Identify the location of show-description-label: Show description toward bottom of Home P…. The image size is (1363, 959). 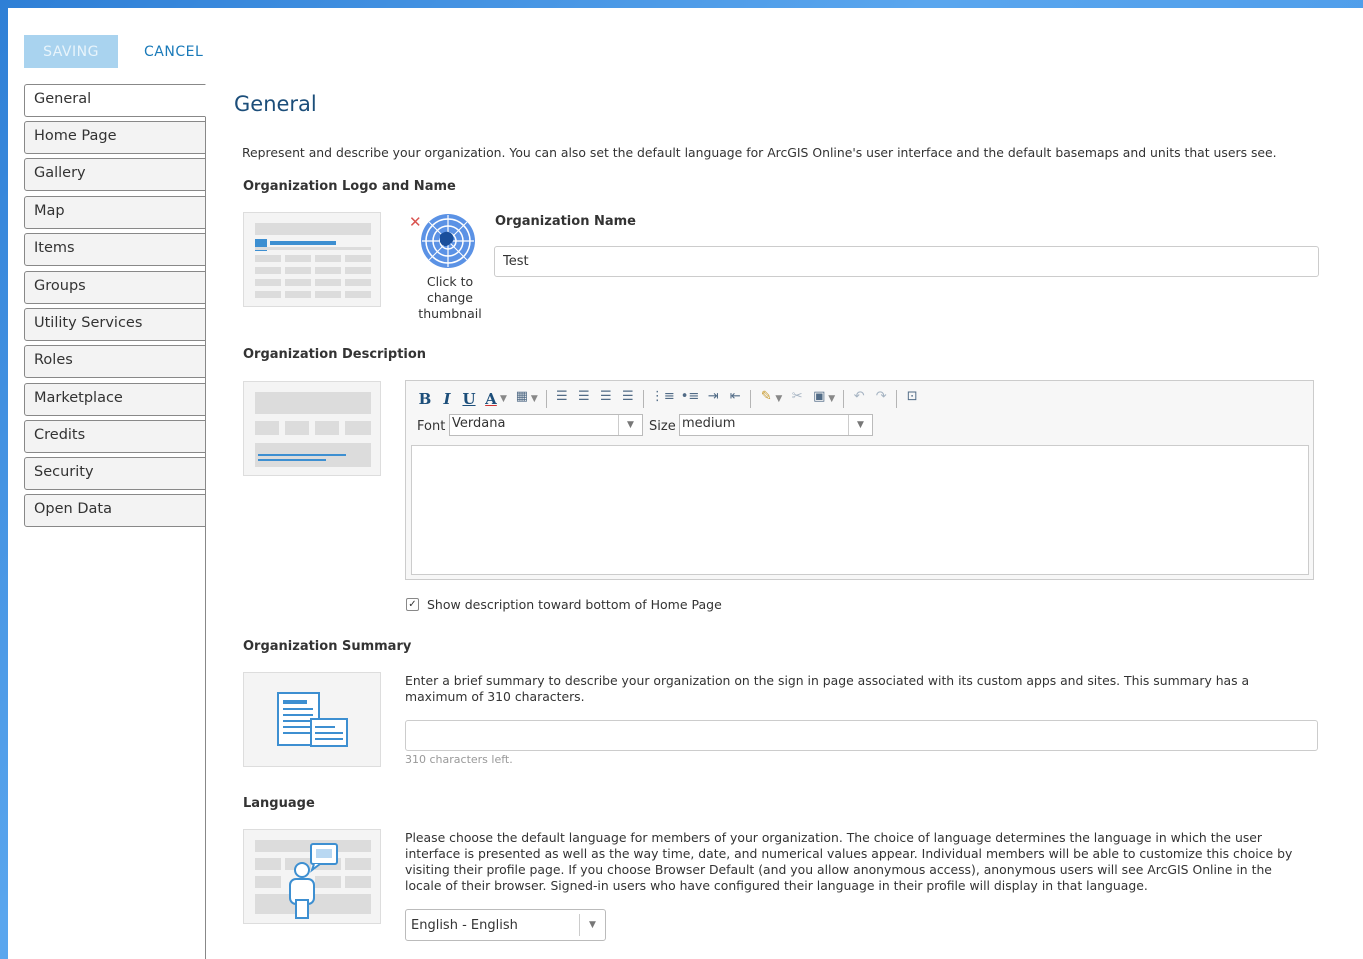
(574, 604).